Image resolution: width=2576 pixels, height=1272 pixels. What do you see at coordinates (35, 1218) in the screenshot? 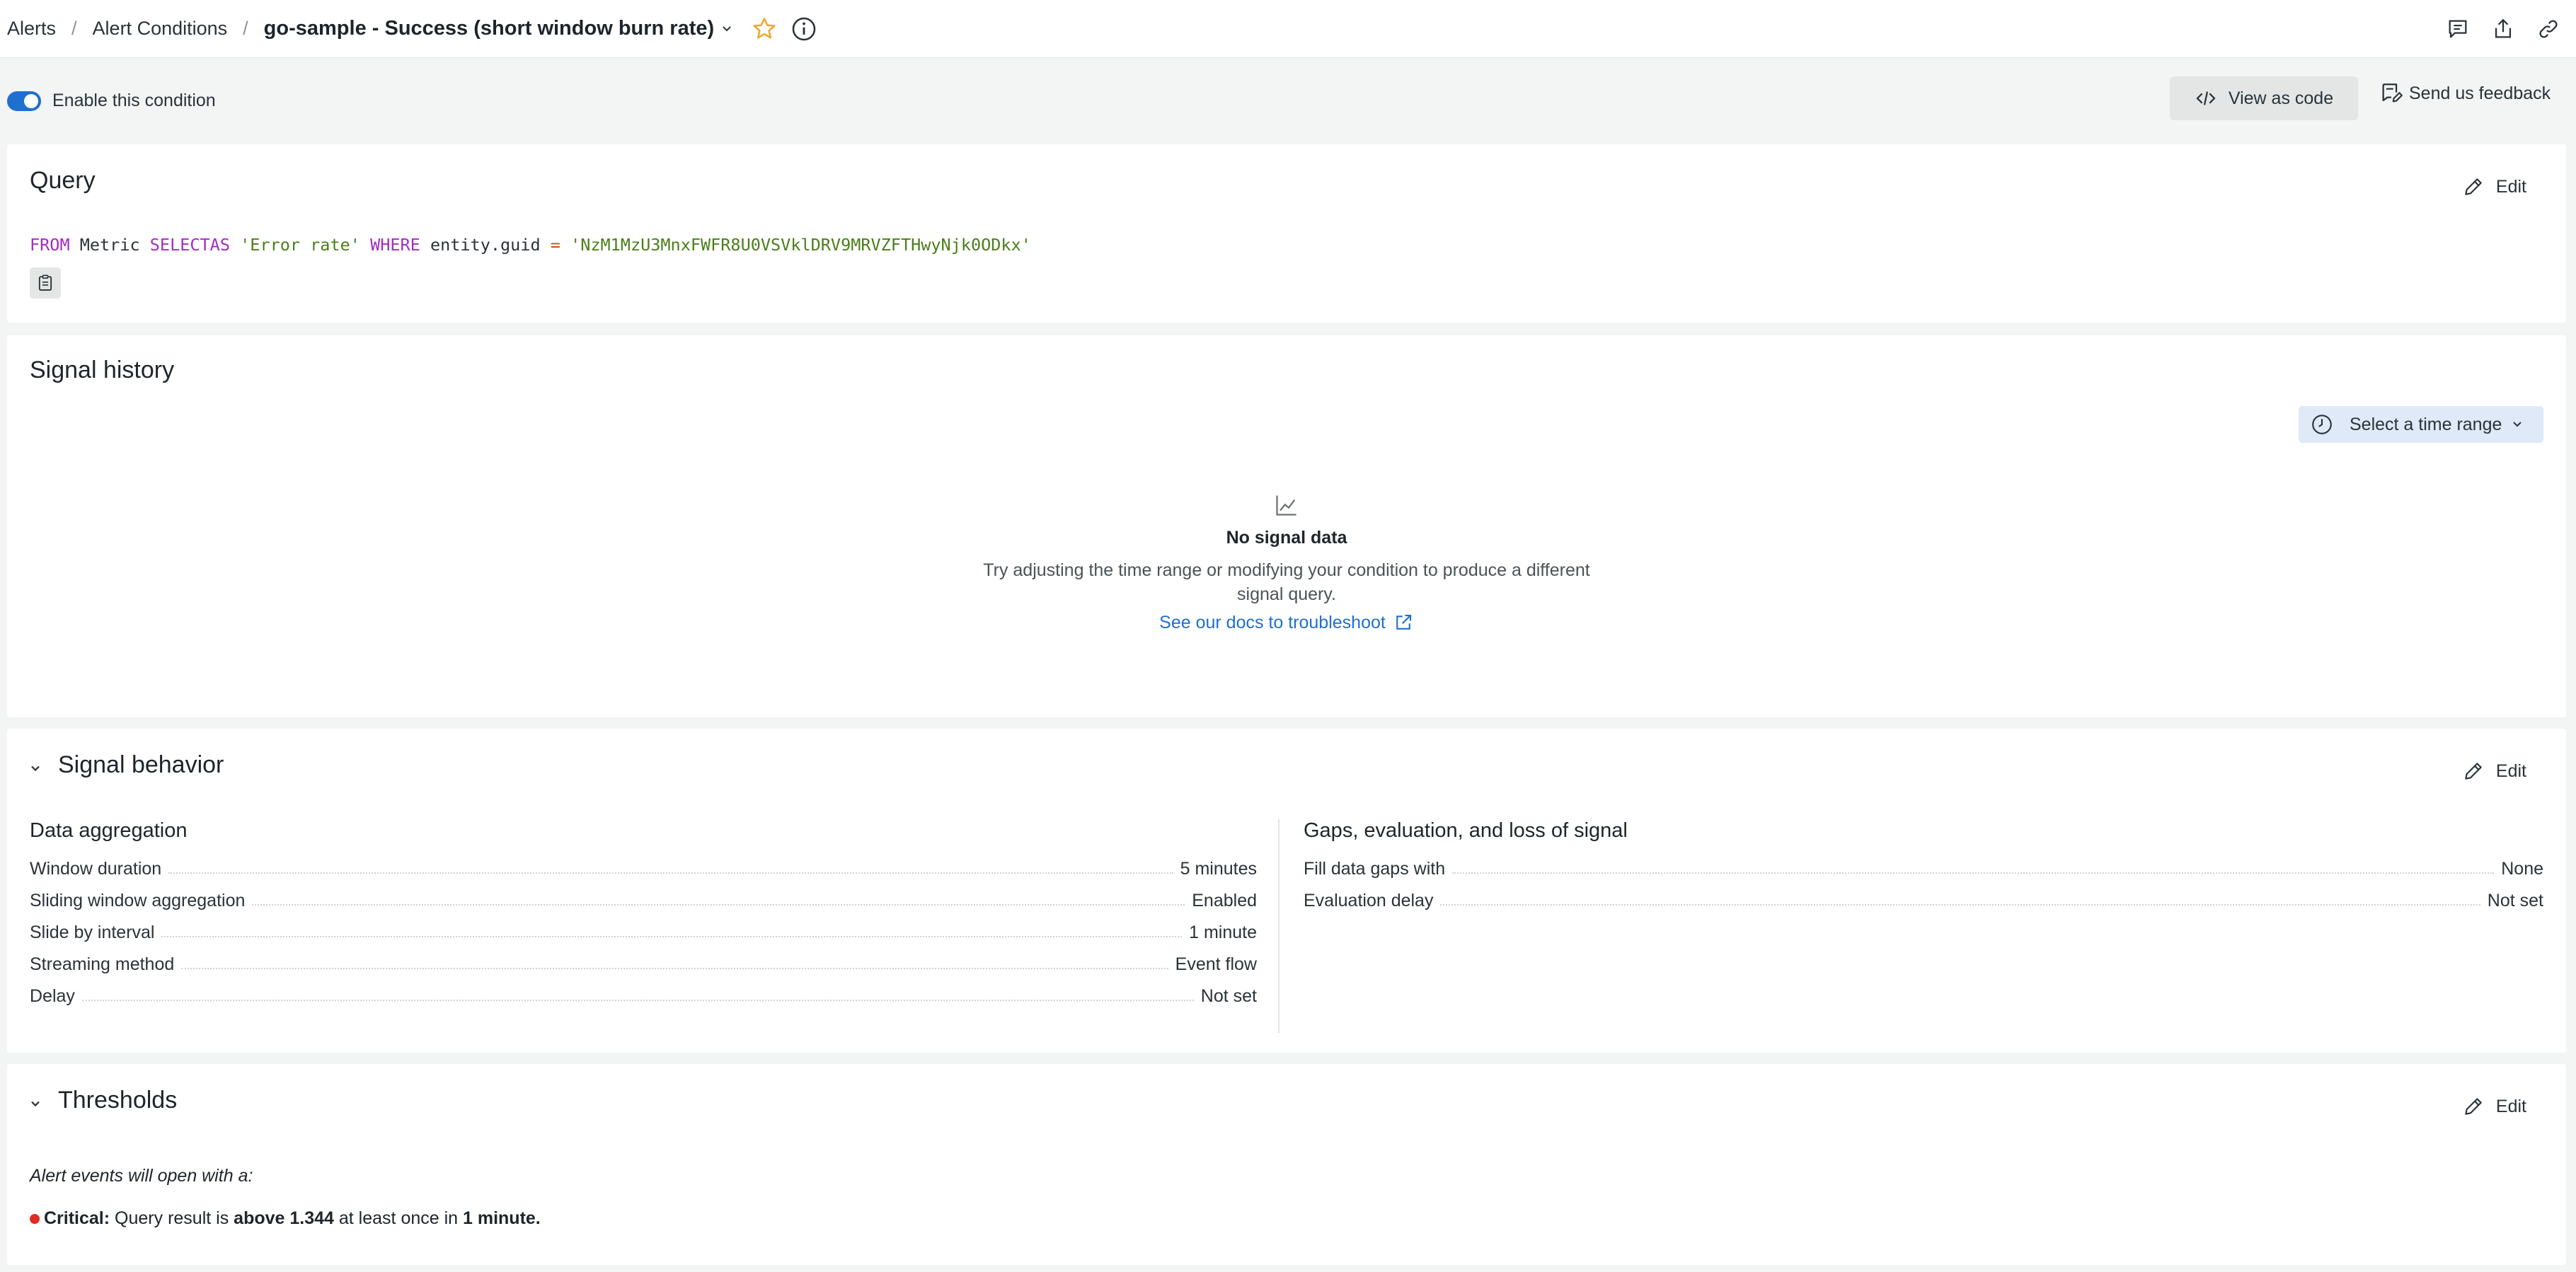
I see `critical-status-dot` at bounding box center [35, 1218].